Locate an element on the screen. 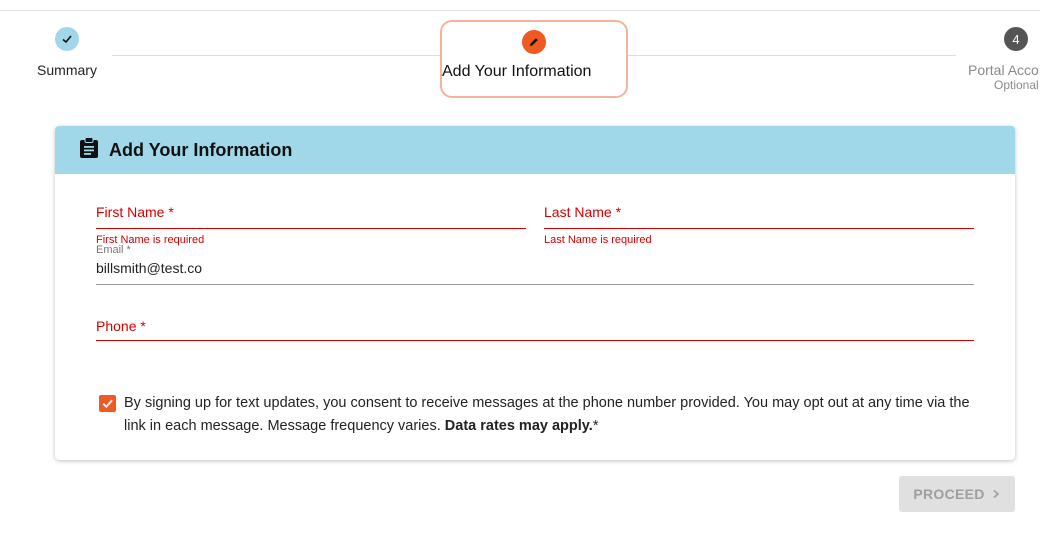 The width and height of the screenshot is (1040, 547). card-title: Add Your Information is located at coordinates (201, 149).